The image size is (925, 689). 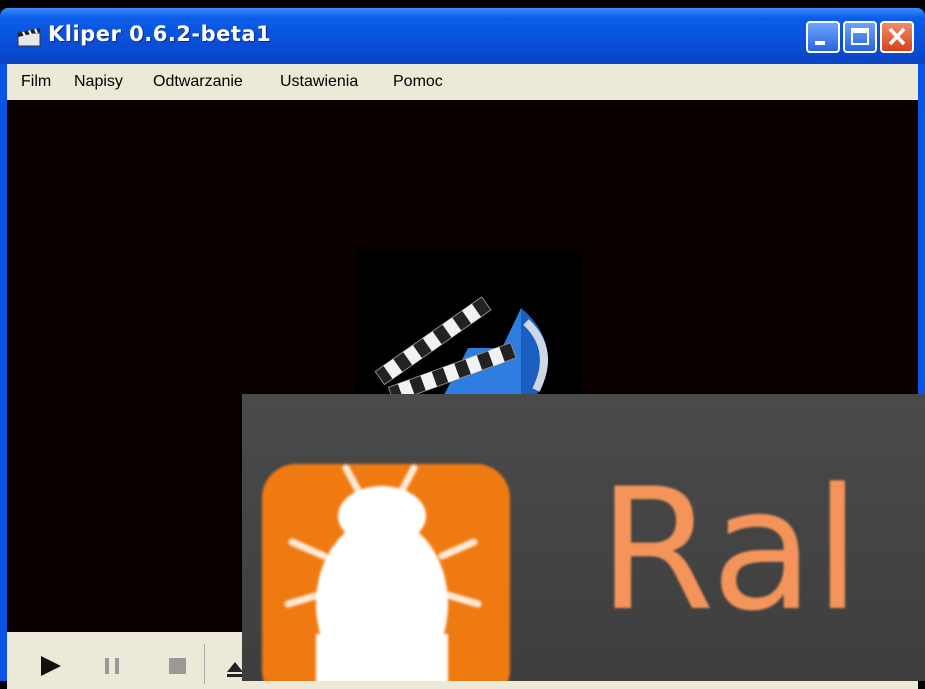 I want to click on maximize-button, so click(x=860, y=37).